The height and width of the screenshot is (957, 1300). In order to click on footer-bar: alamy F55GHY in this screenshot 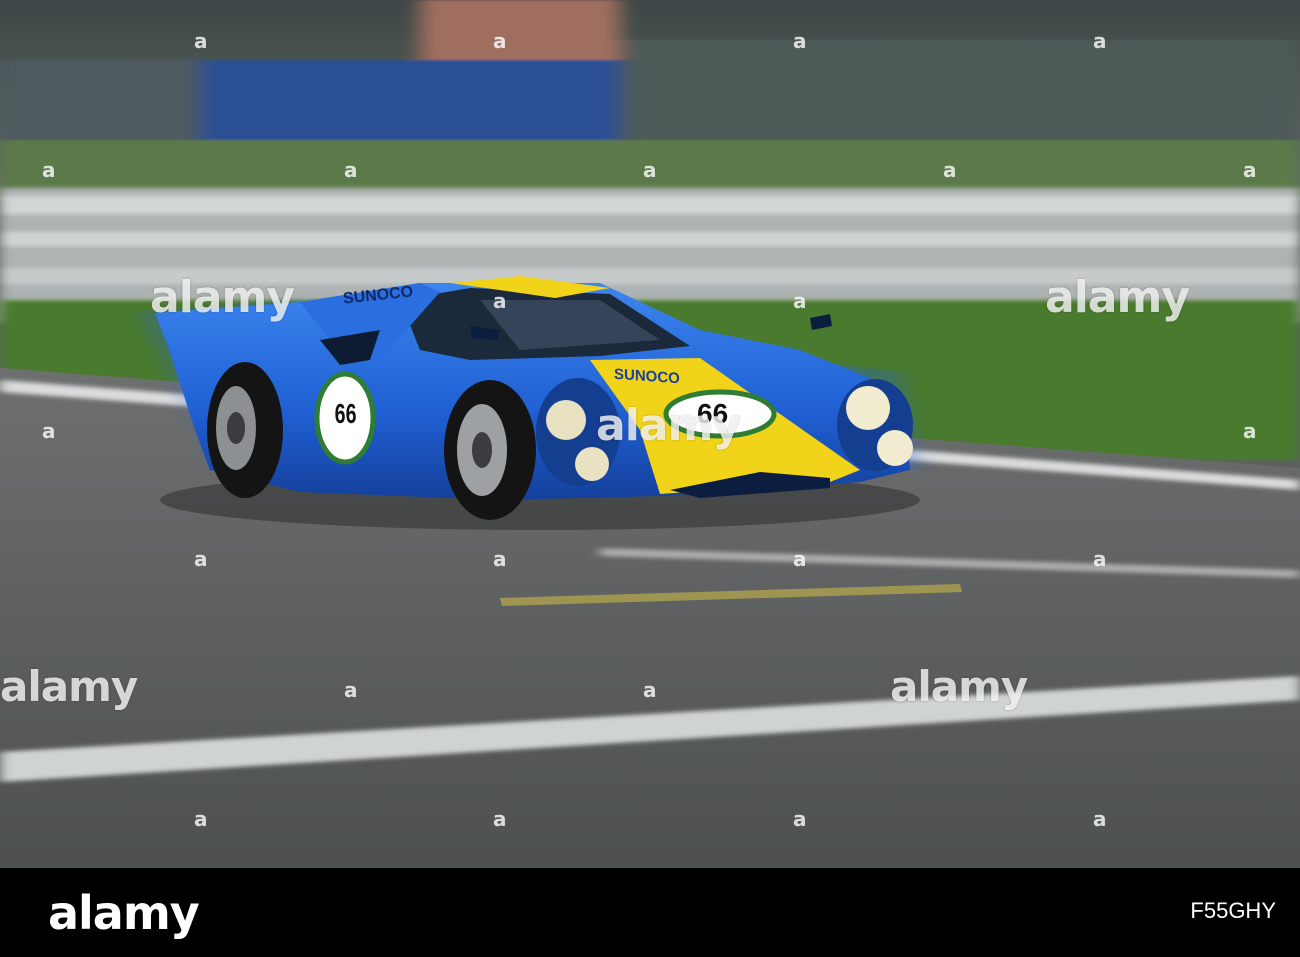, I will do `click(650, 912)`.